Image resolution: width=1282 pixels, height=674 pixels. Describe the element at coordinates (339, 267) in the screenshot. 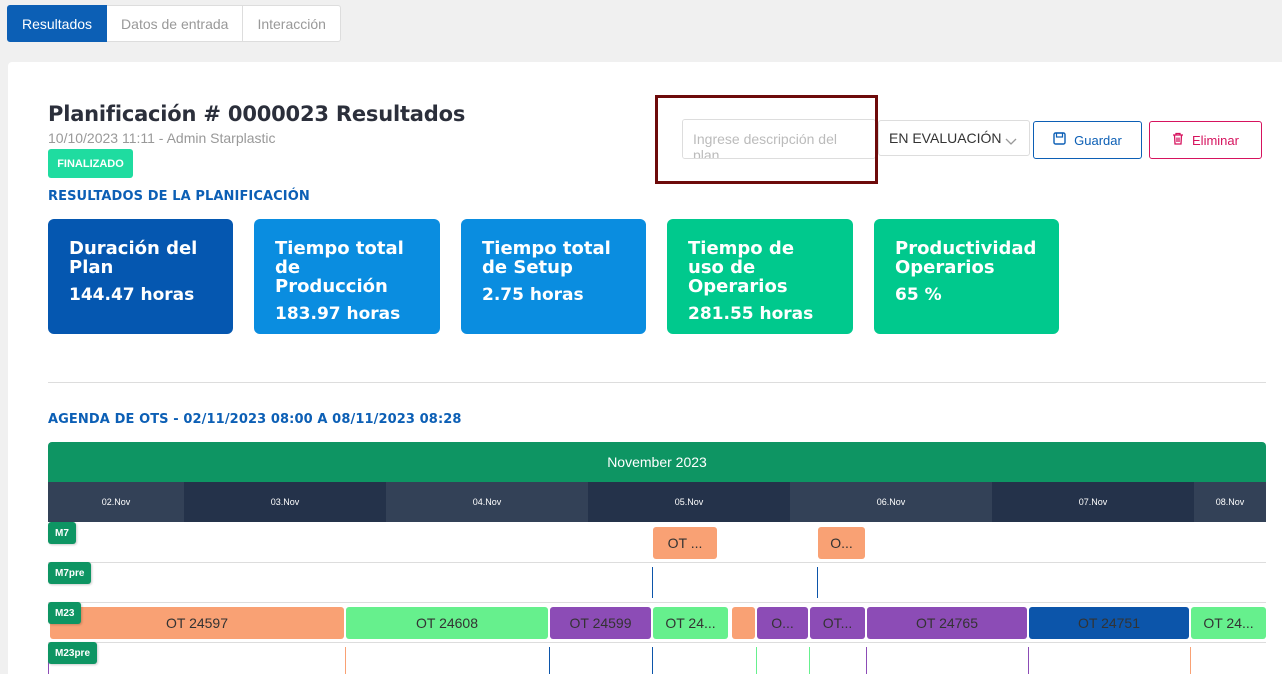

I see `kpi-title: Tiempo total de Producción` at that location.